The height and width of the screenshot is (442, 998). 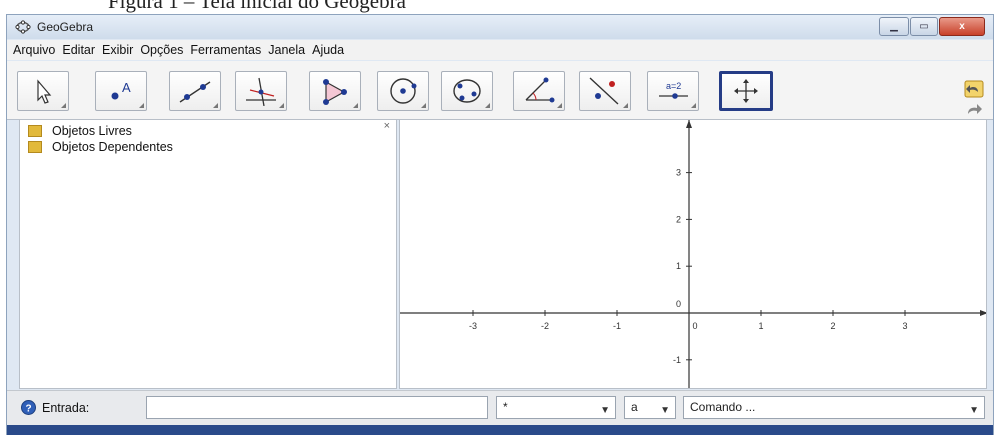 I want to click on conic-tool-button, so click(x=467, y=91).